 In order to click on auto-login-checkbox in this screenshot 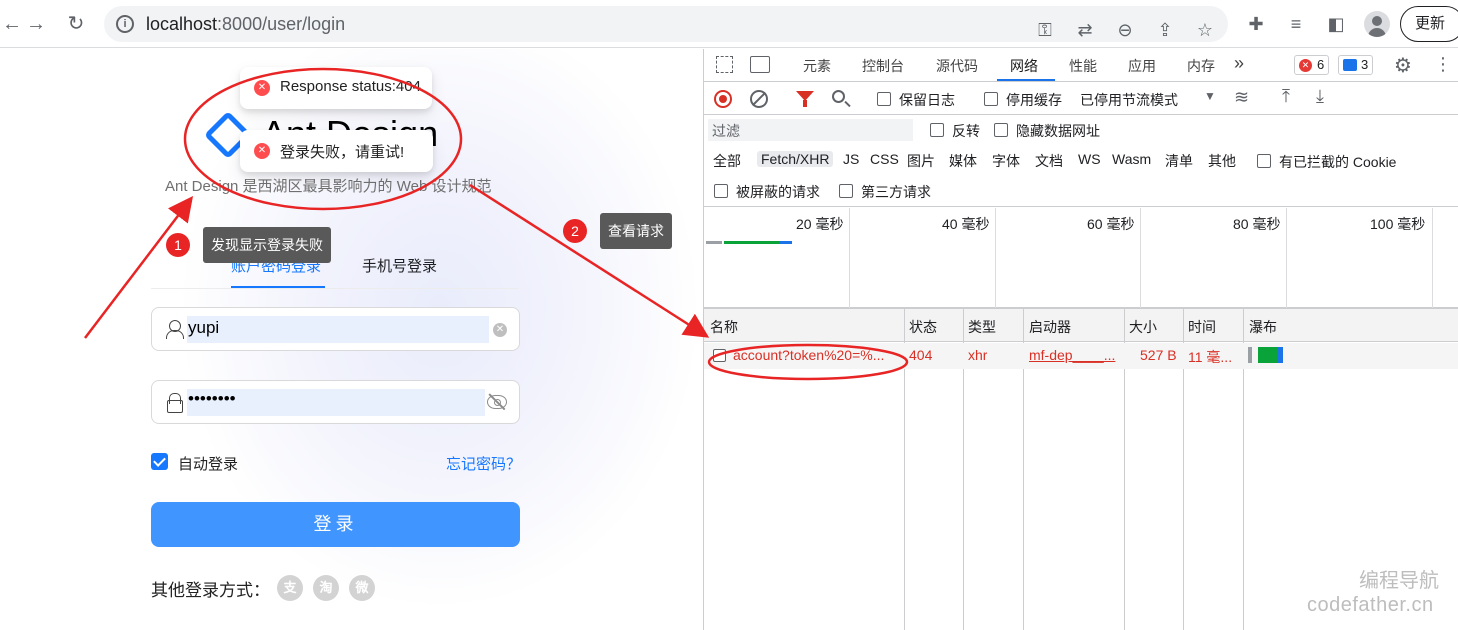, I will do `click(159, 461)`.